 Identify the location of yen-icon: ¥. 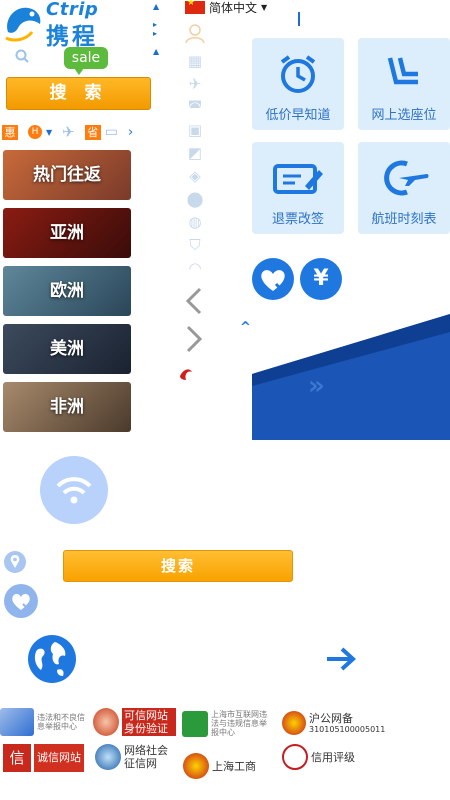
(321, 278).